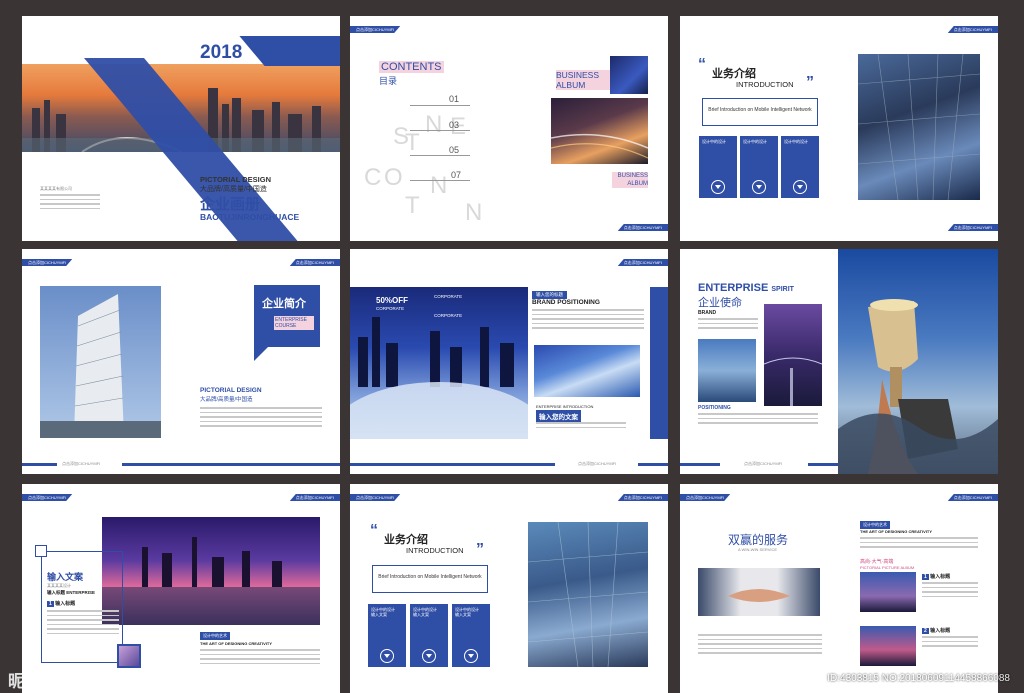  Describe the element at coordinates (448, 315) in the screenshot. I see `brand-corporate-3: CORPORATE` at that location.